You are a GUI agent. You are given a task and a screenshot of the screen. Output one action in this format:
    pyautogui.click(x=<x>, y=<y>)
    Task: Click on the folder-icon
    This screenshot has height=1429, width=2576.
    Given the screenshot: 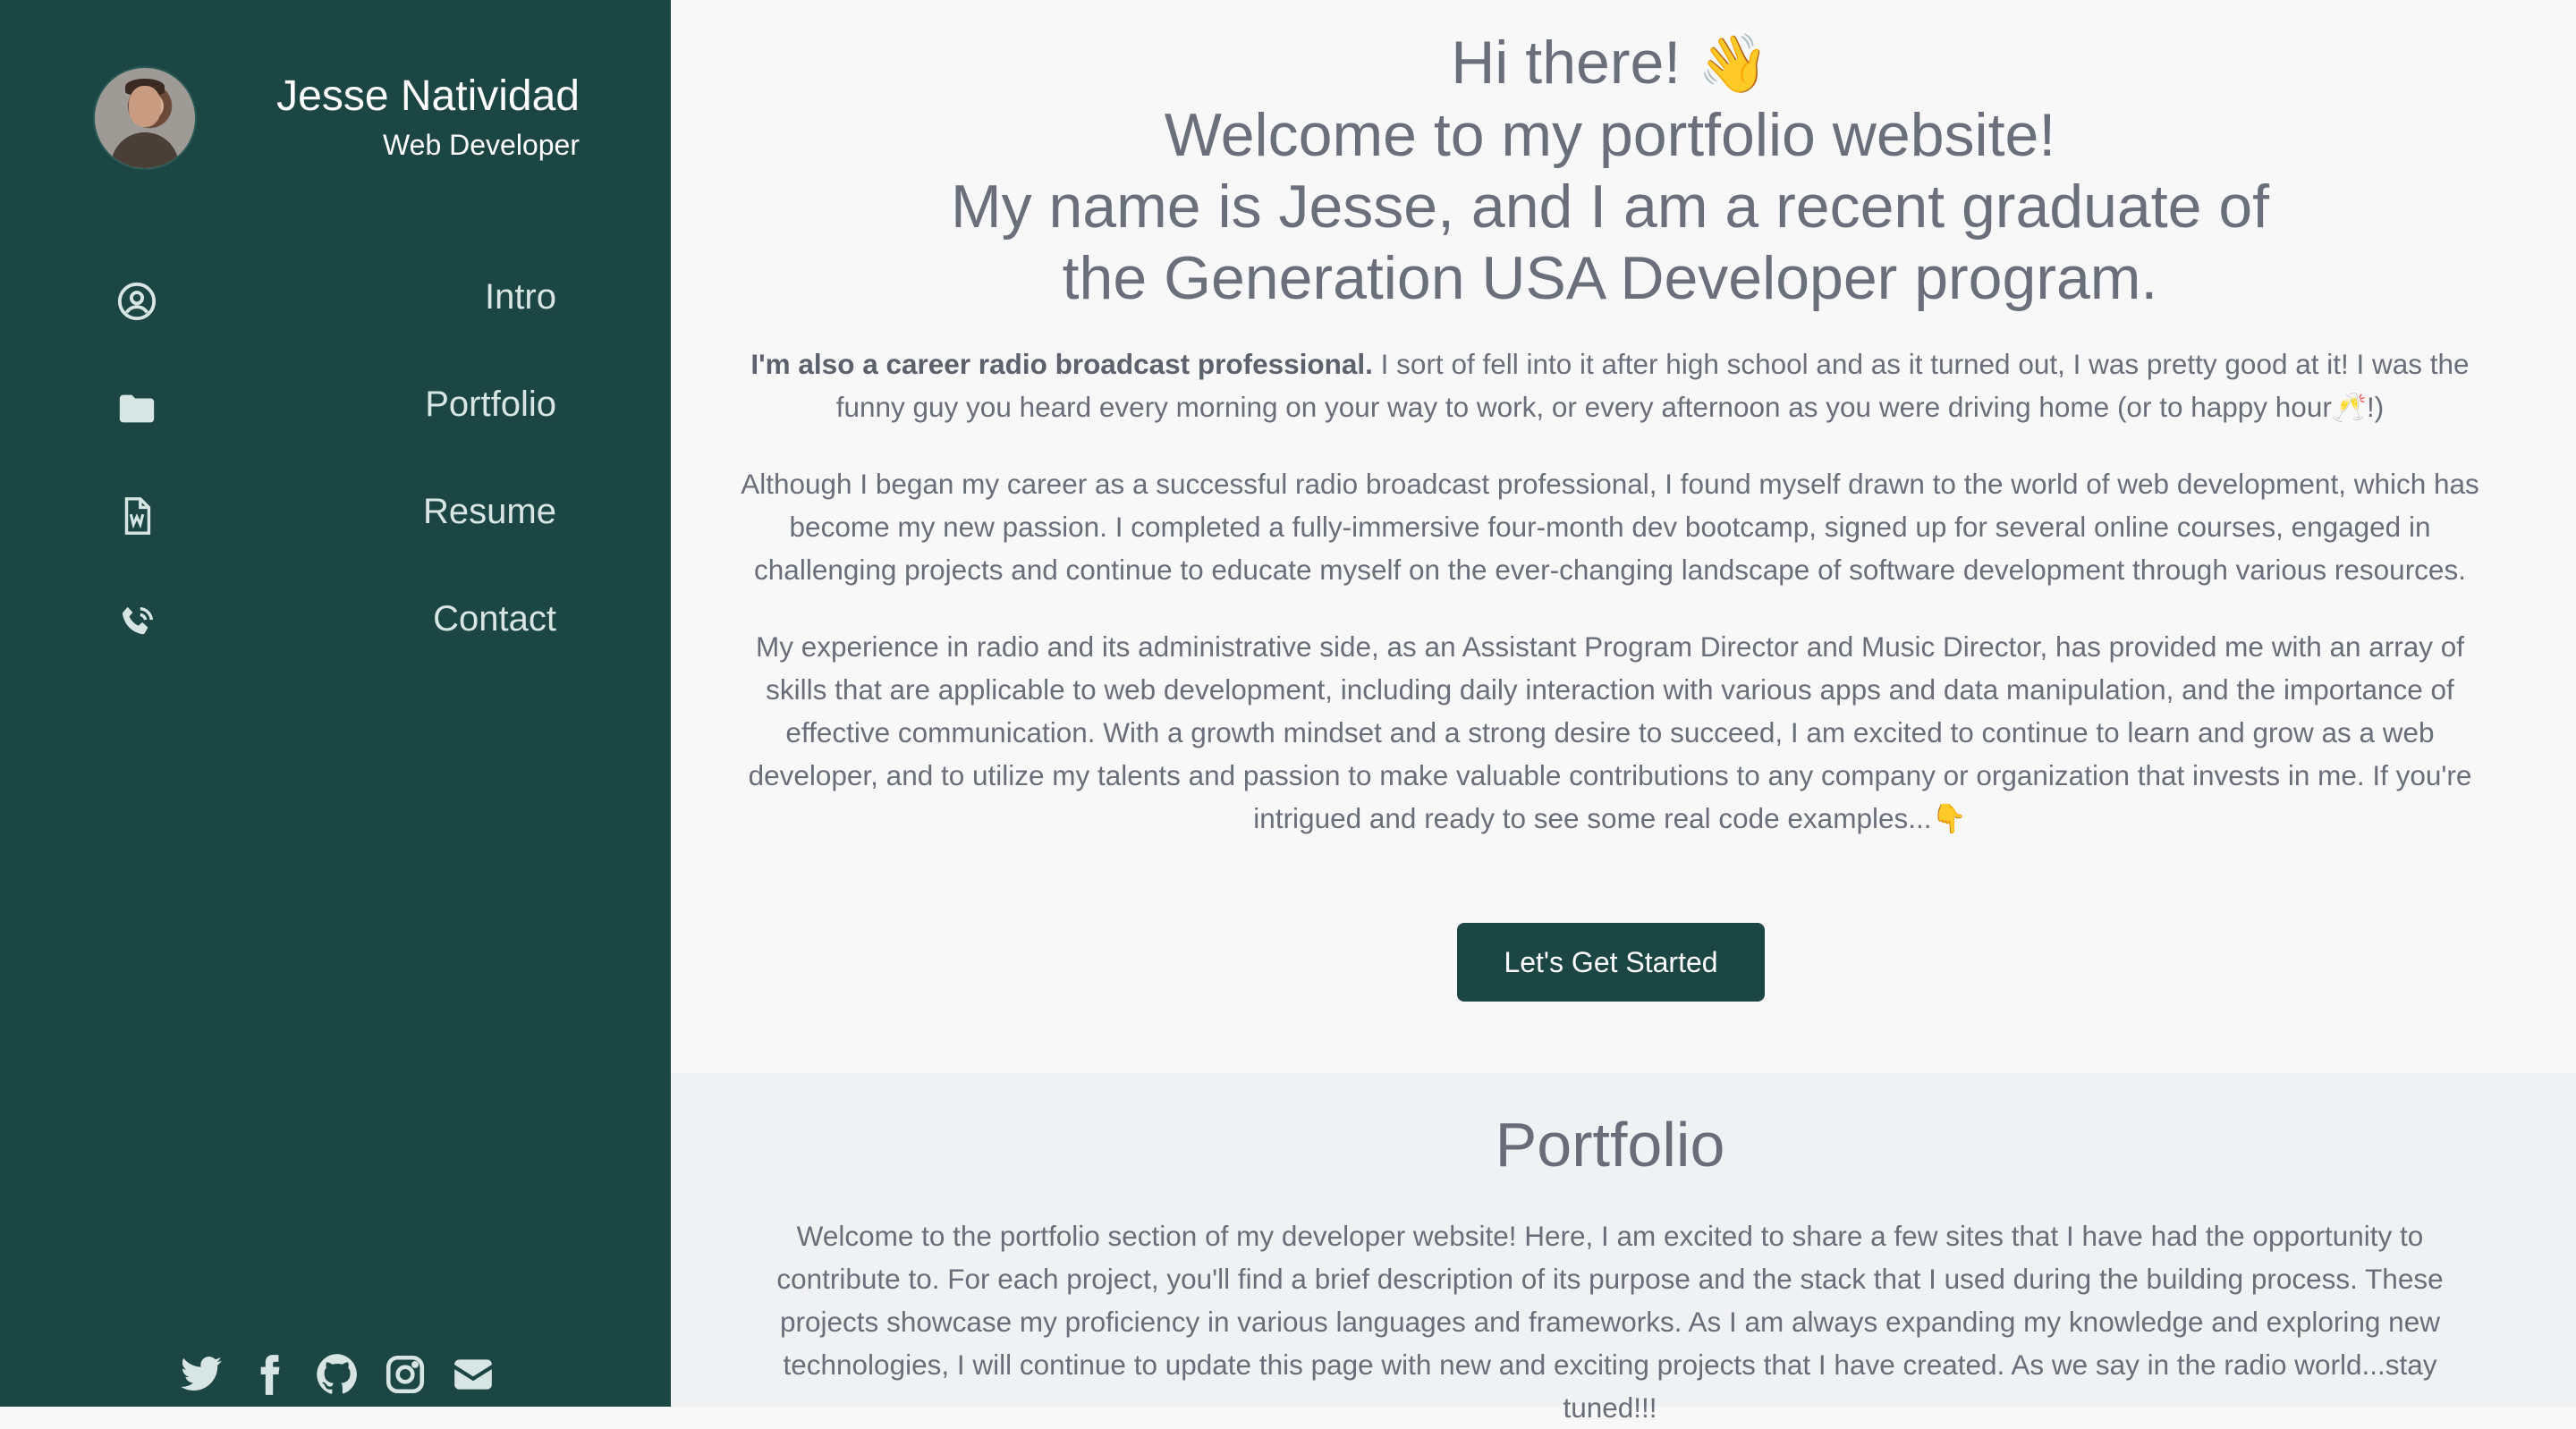 What is the action you would take?
    pyautogui.click(x=136, y=408)
    